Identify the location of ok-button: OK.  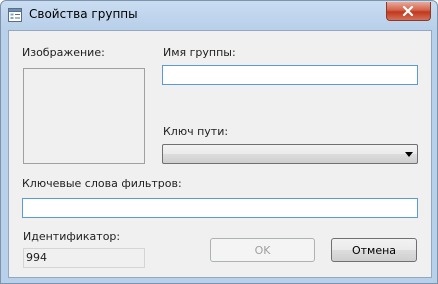
(262, 250).